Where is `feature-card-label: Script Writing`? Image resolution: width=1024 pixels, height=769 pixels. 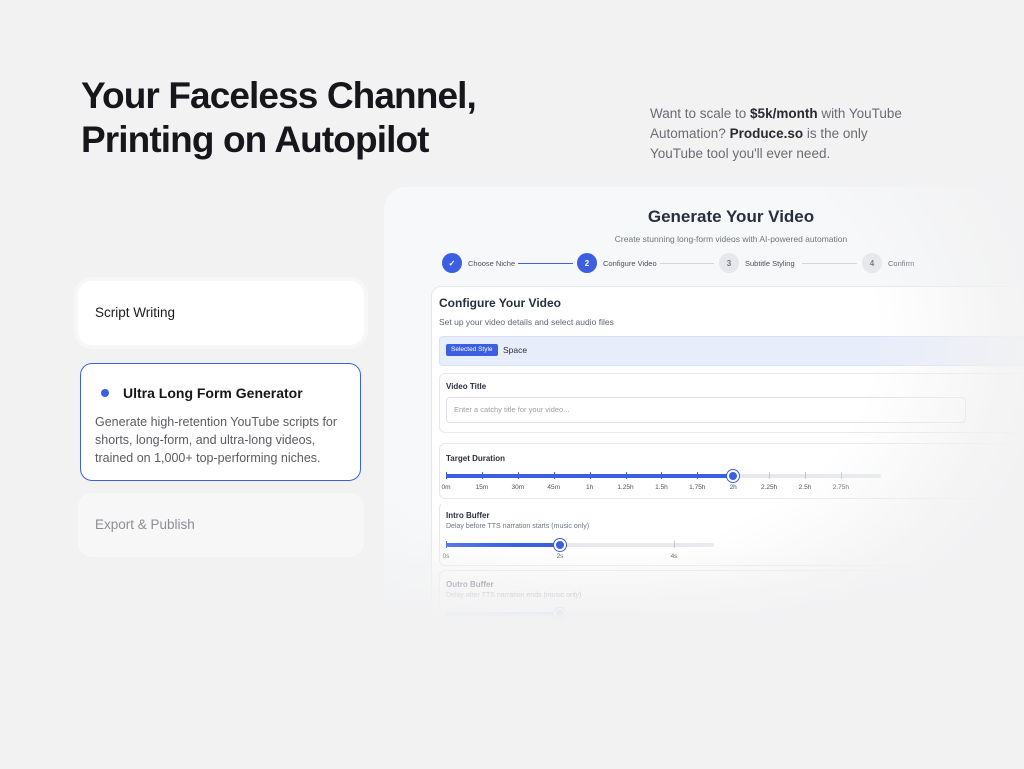 feature-card-label: Script Writing is located at coordinates (135, 312).